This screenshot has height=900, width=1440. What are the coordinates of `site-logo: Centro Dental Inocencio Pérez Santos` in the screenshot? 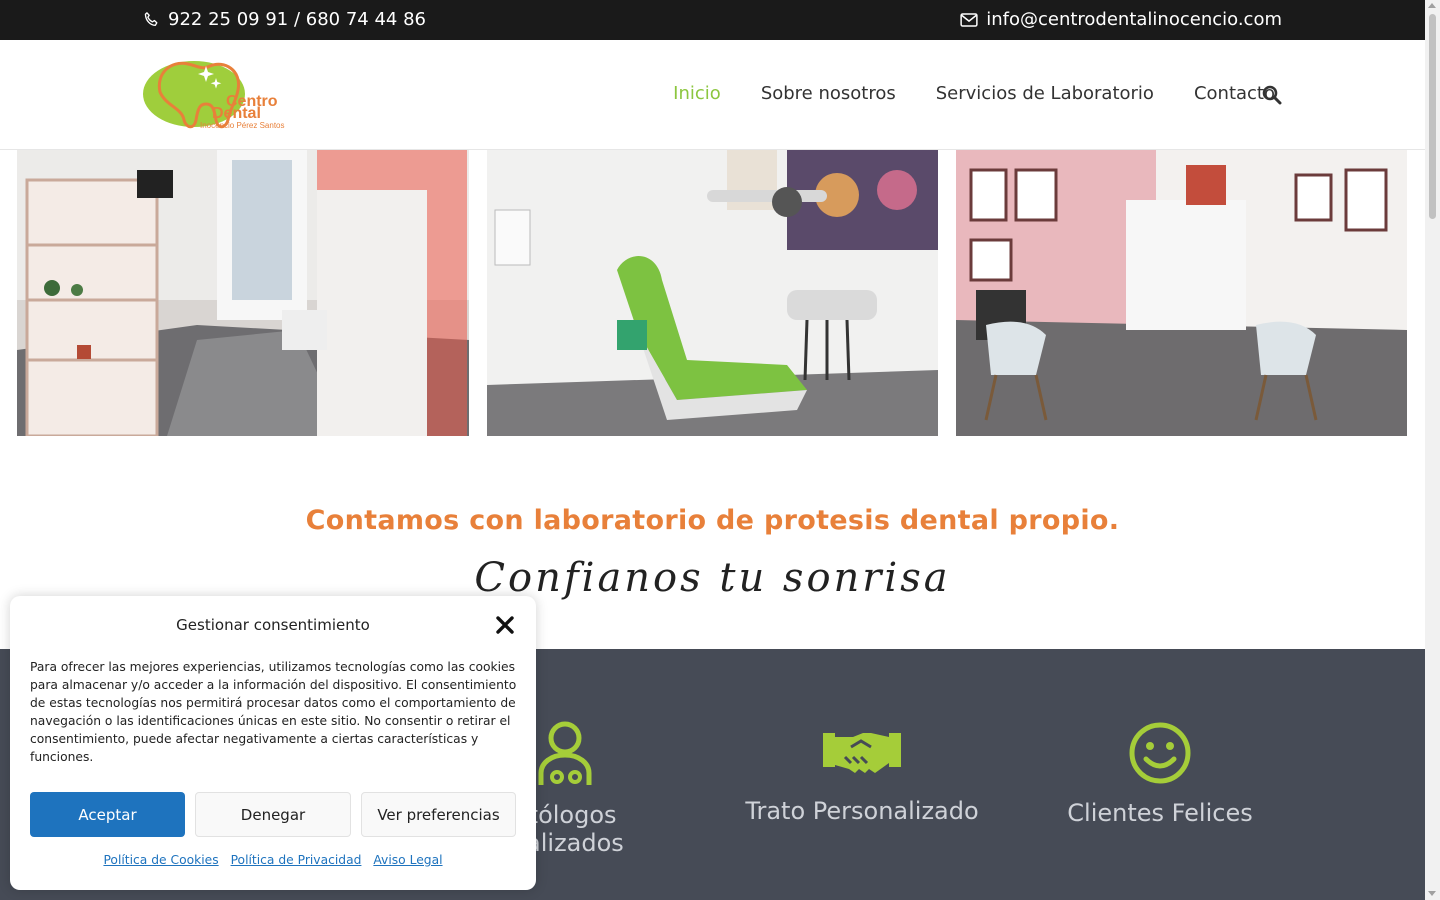 It's located at (217, 95).